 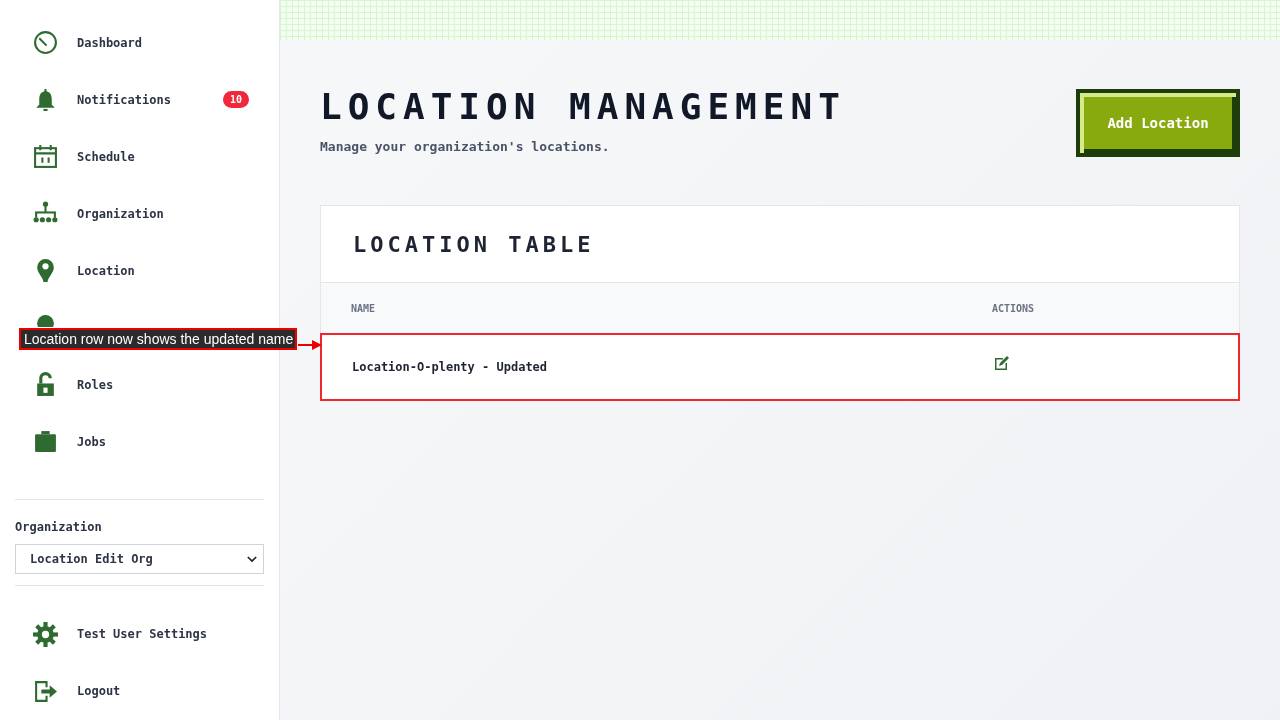 I want to click on nav-item: Organization, so click(x=139, y=213).